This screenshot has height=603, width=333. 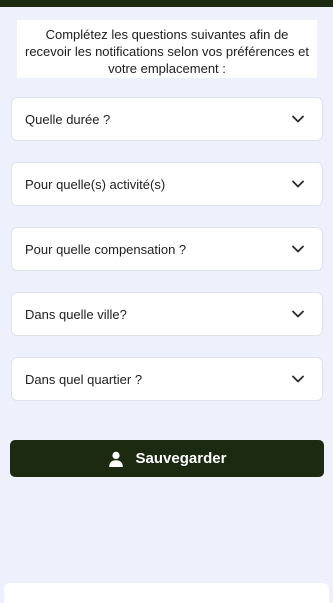 I want to click on top-bar, so click(x=166, y=3).